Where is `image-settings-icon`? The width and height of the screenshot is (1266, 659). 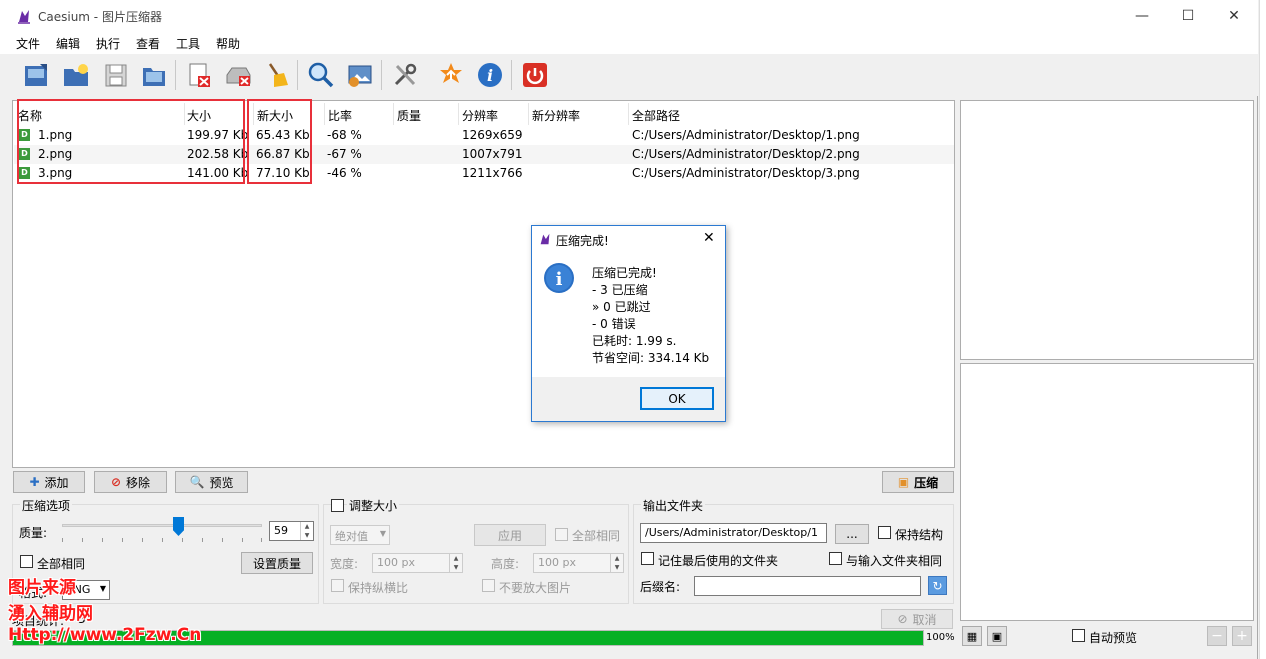
image-settings-icon is located at coordinates (360, 76).